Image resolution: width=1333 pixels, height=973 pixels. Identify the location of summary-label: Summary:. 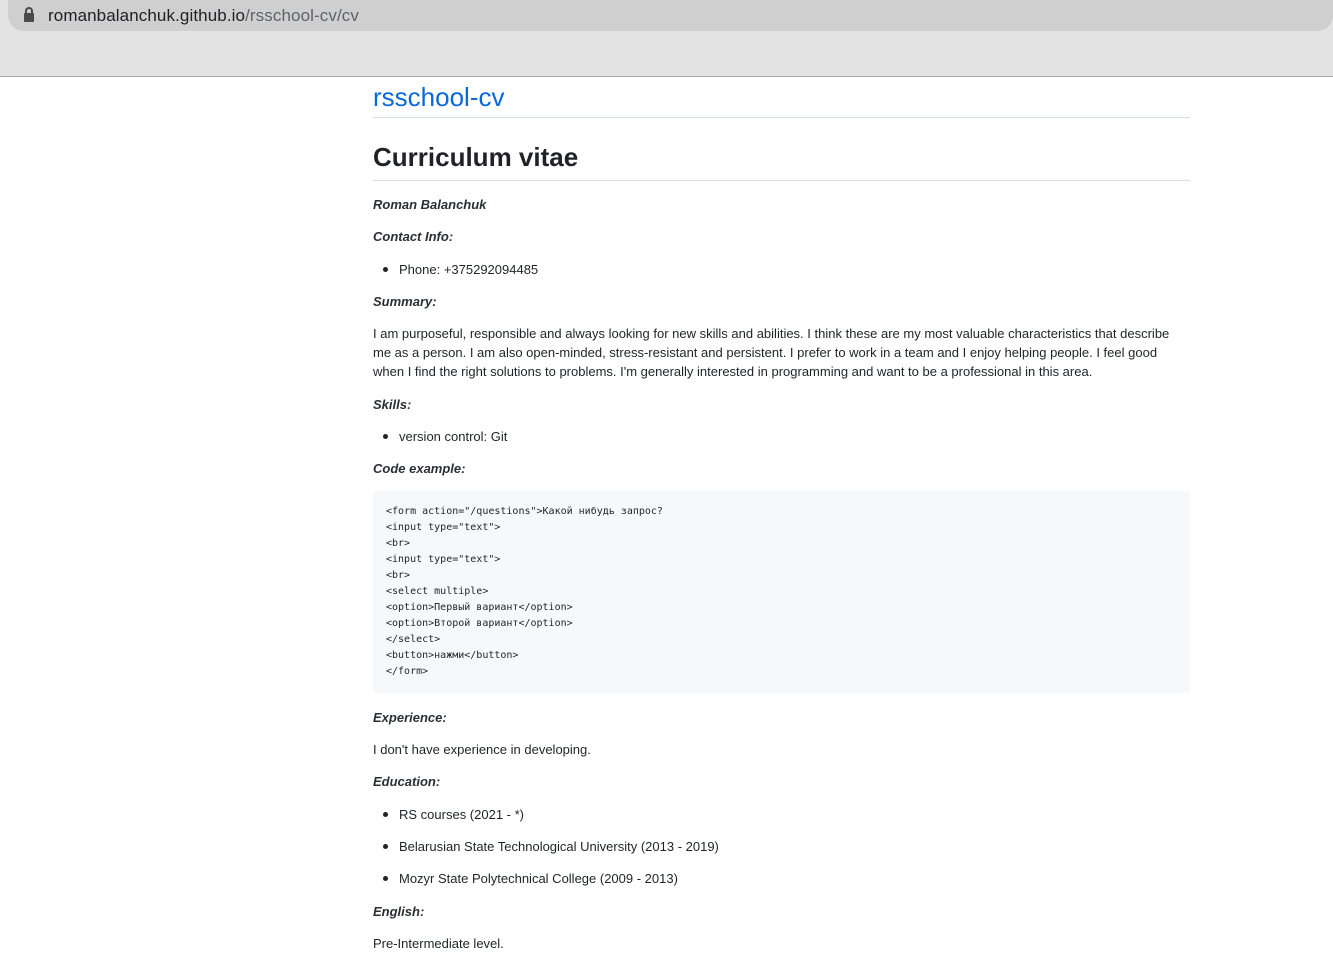
(405, 301).